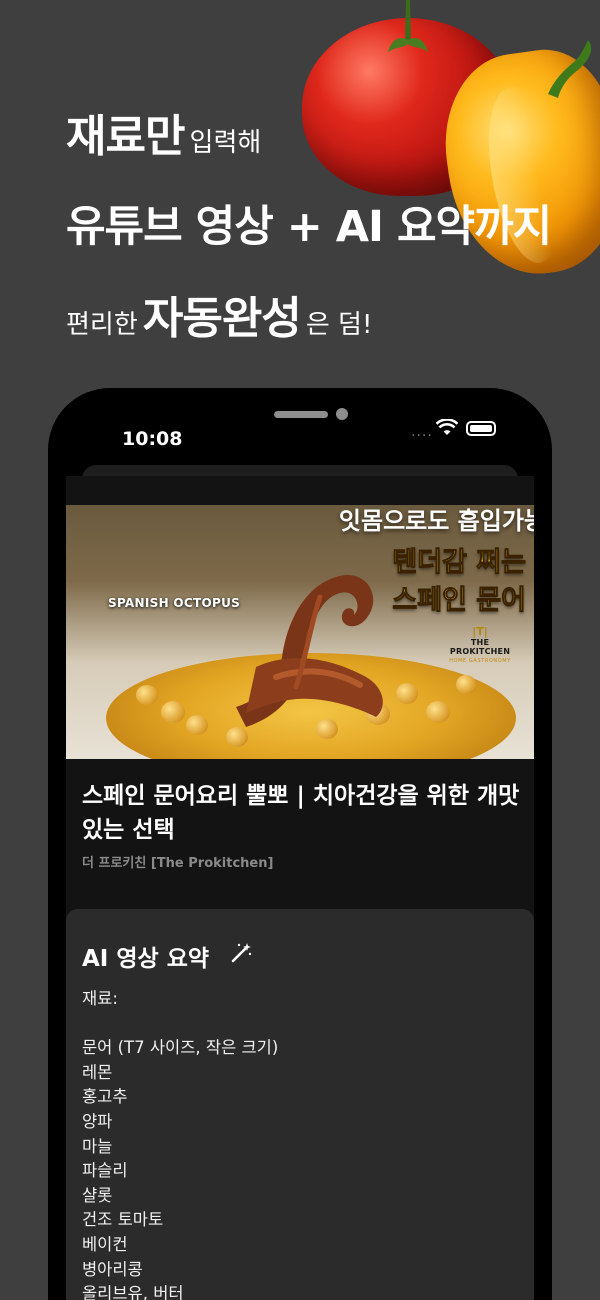  What do you see at coordinates (105, 1244) in the screenshot?
I see `ingredient-item: 베이컨` at bounding box center [105, 1244].